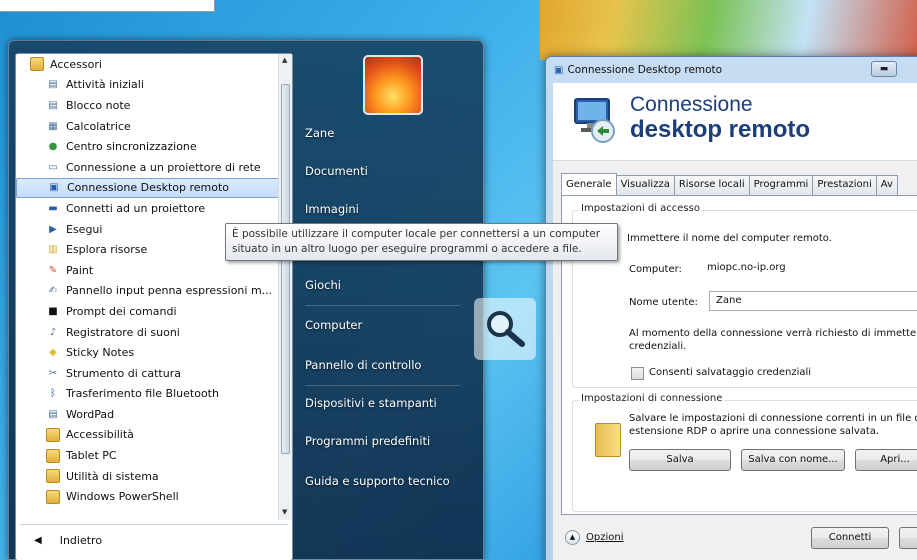  Describe the element at coordinates (371, 403) in the screenshot. I see `start-menu-link: Dispositivi e stampanti` at that location.